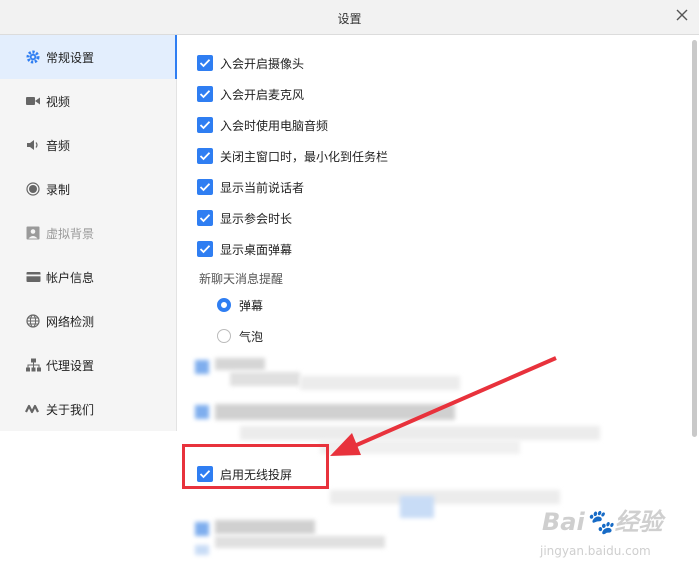 The width and height of the screenshot is (699, 579). Describe the element at coordinates (694, 238) in the screenshot. I see `scrollbar-thumb` at that location.